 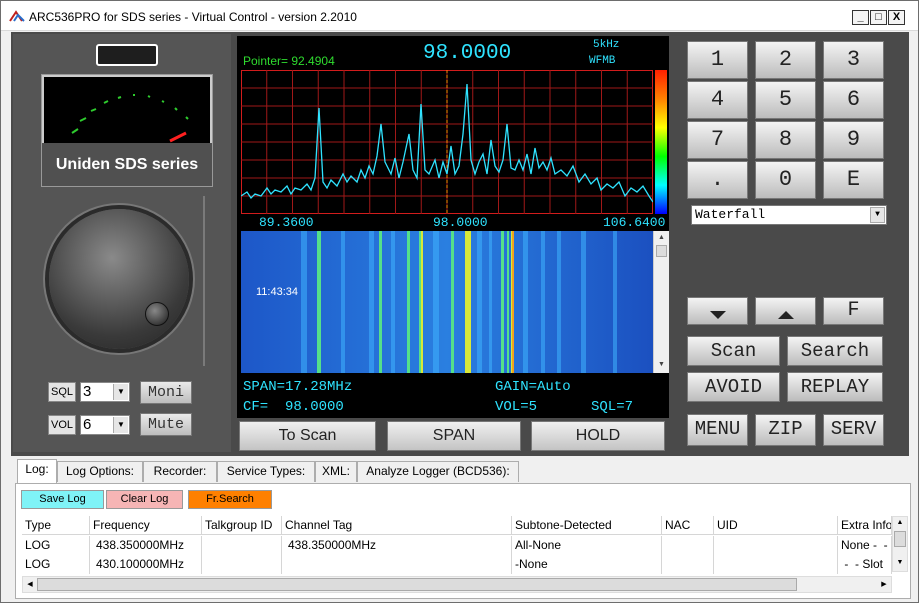 I want to click on hold-button: HOLD, so click(x=598, y=436).